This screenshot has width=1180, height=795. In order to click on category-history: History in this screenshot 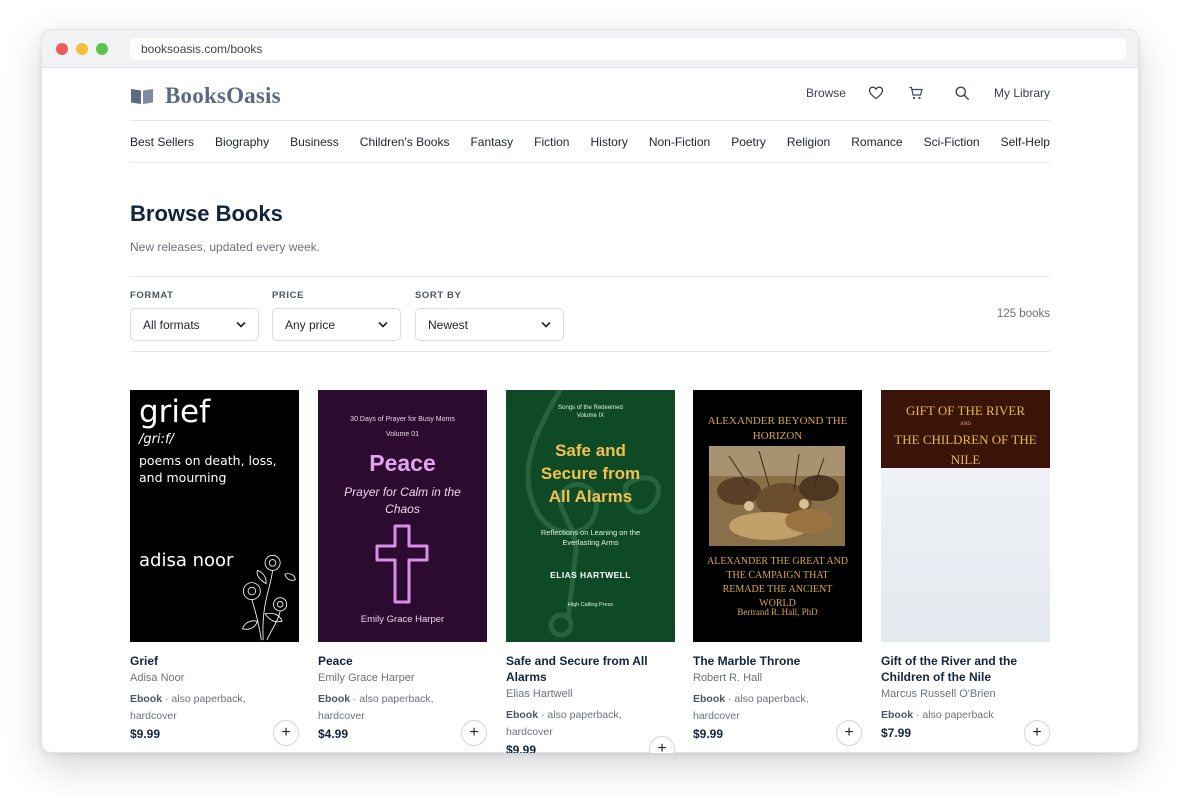, I will do `click(608, 142)`.